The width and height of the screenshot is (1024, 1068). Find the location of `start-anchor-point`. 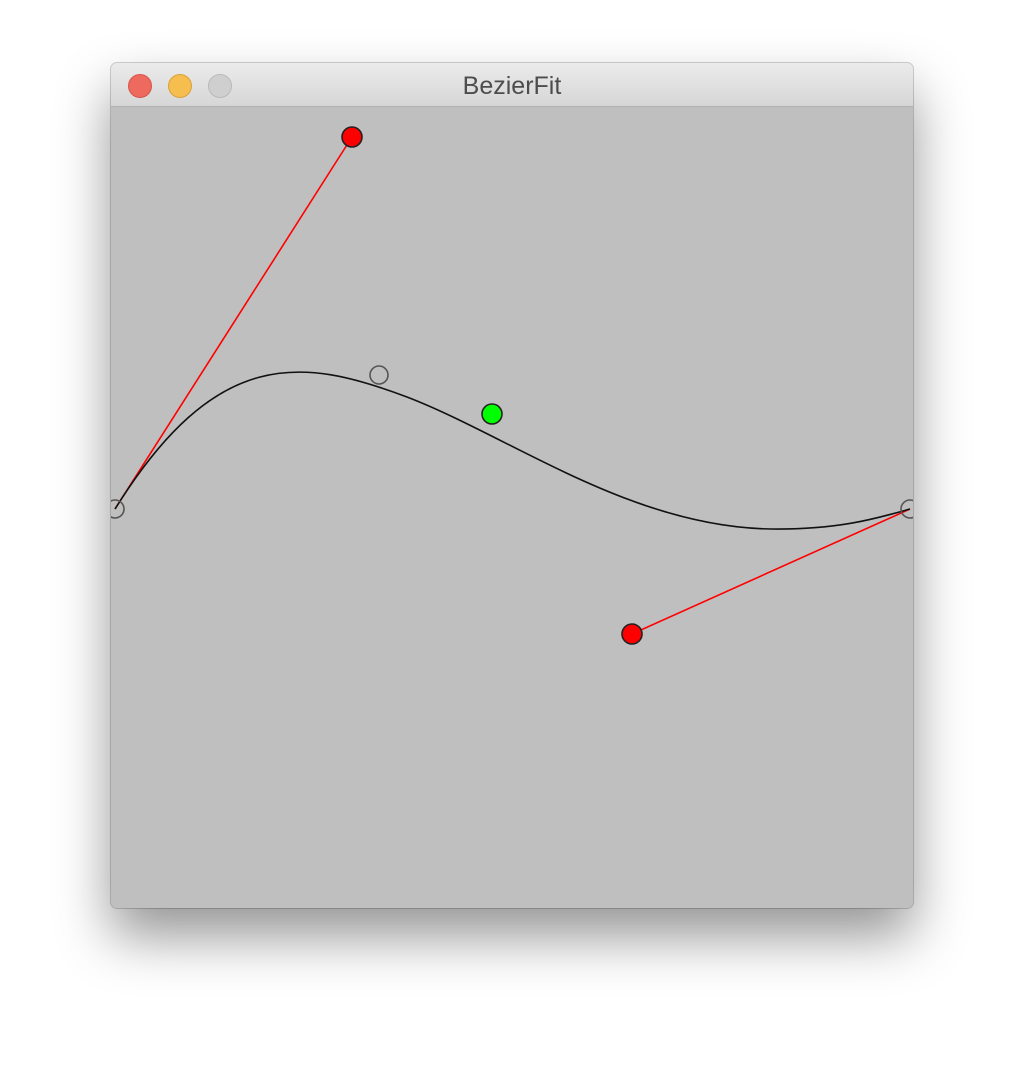

start-anchor-point is located at coordinates (118, 509).